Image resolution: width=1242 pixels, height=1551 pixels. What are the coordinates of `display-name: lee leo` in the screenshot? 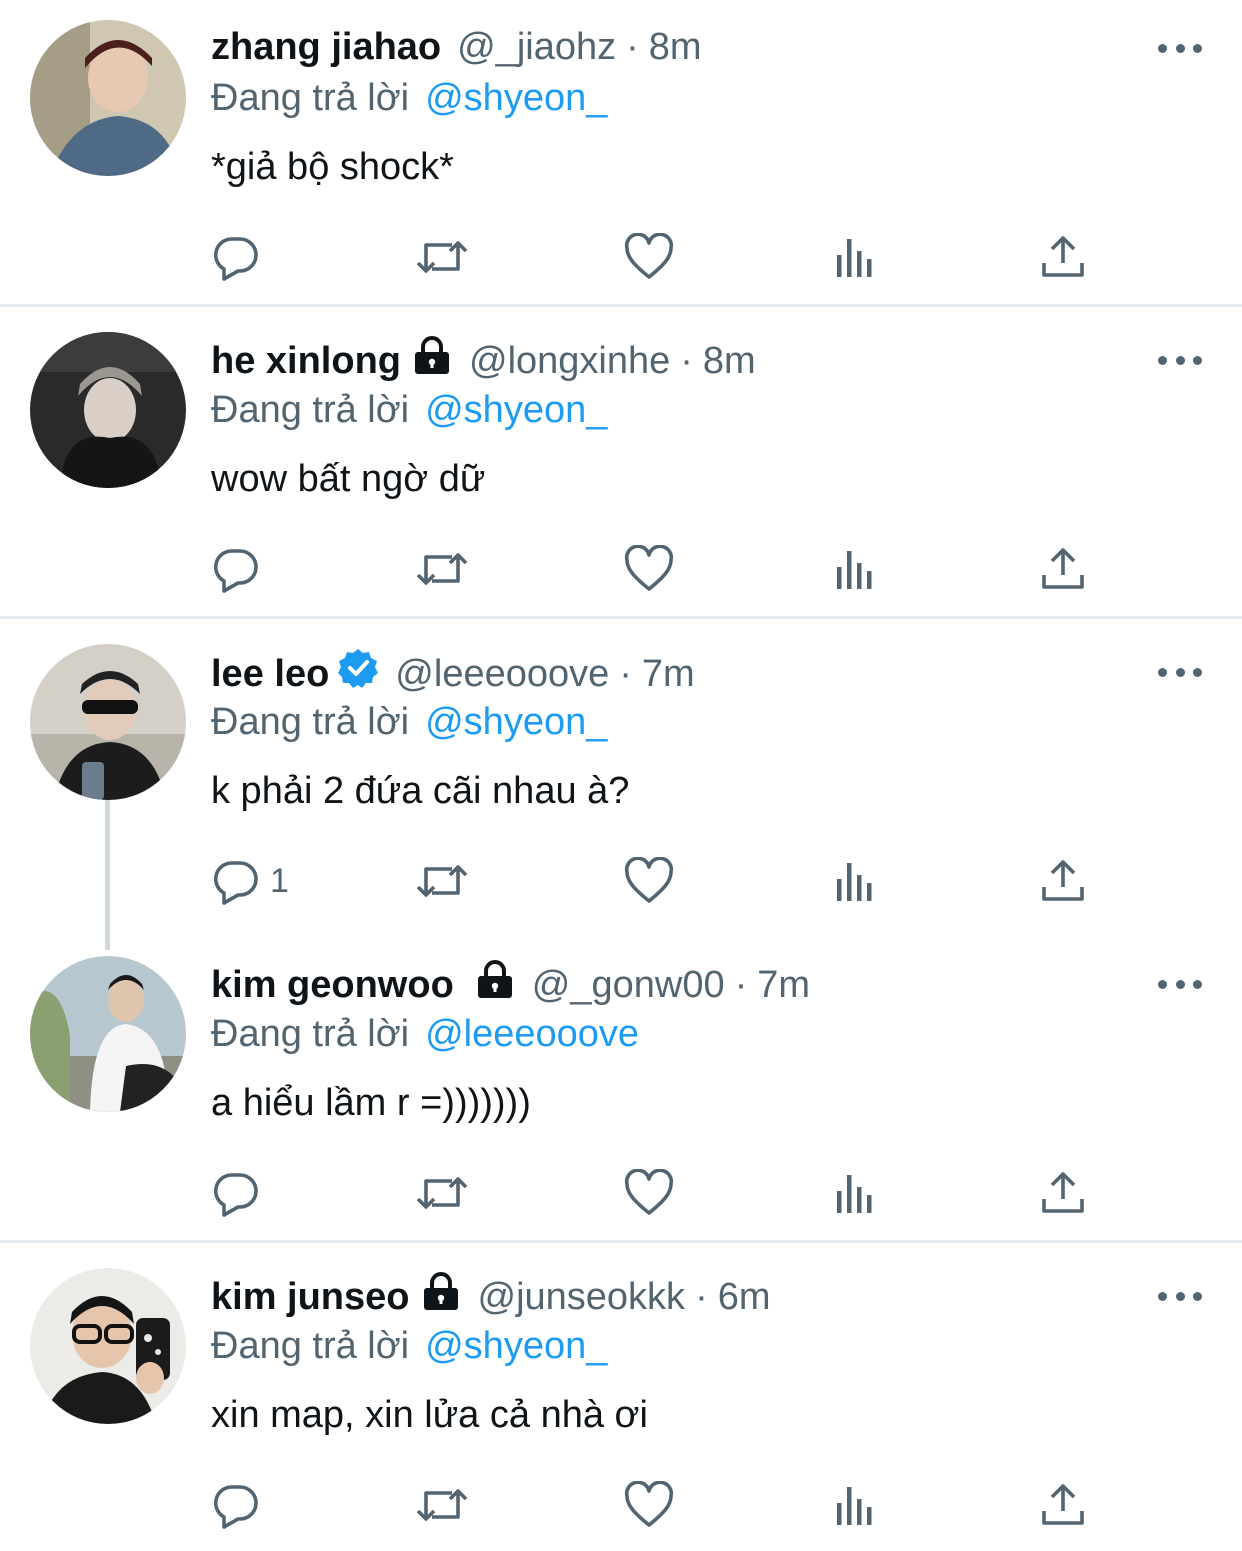 It's located at (270, 674).